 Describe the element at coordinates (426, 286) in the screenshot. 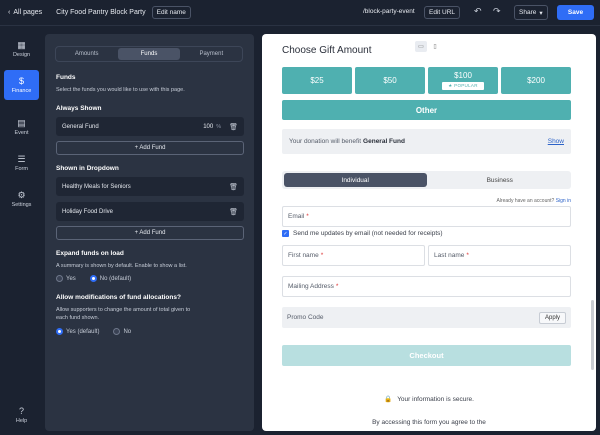

I see `mailing-address-field: Mailing Address *` at that location.